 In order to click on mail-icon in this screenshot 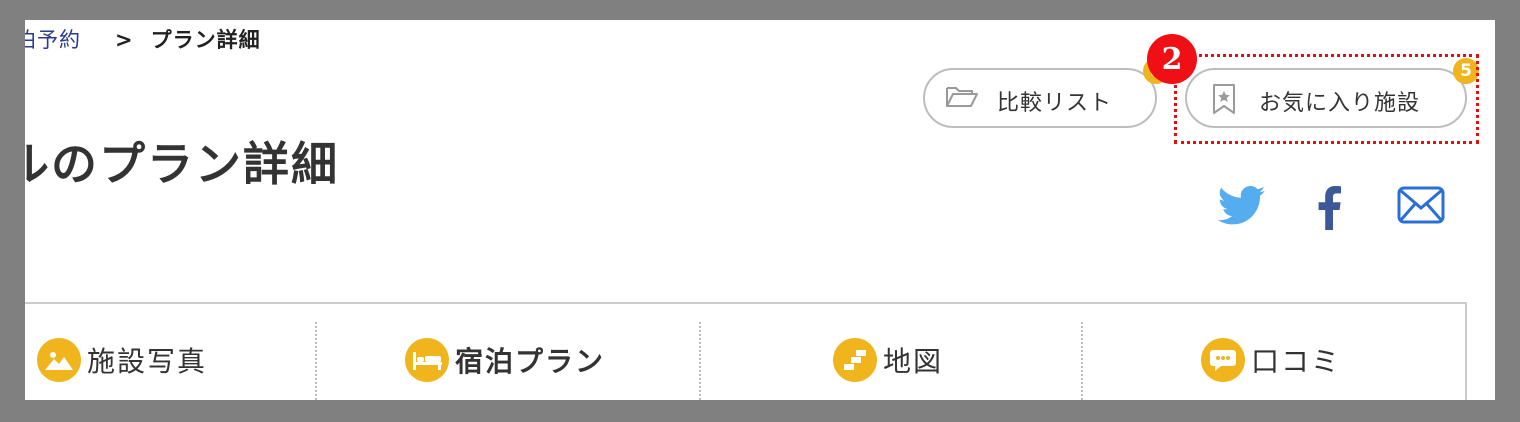, I will do `click(1421, 207)`.